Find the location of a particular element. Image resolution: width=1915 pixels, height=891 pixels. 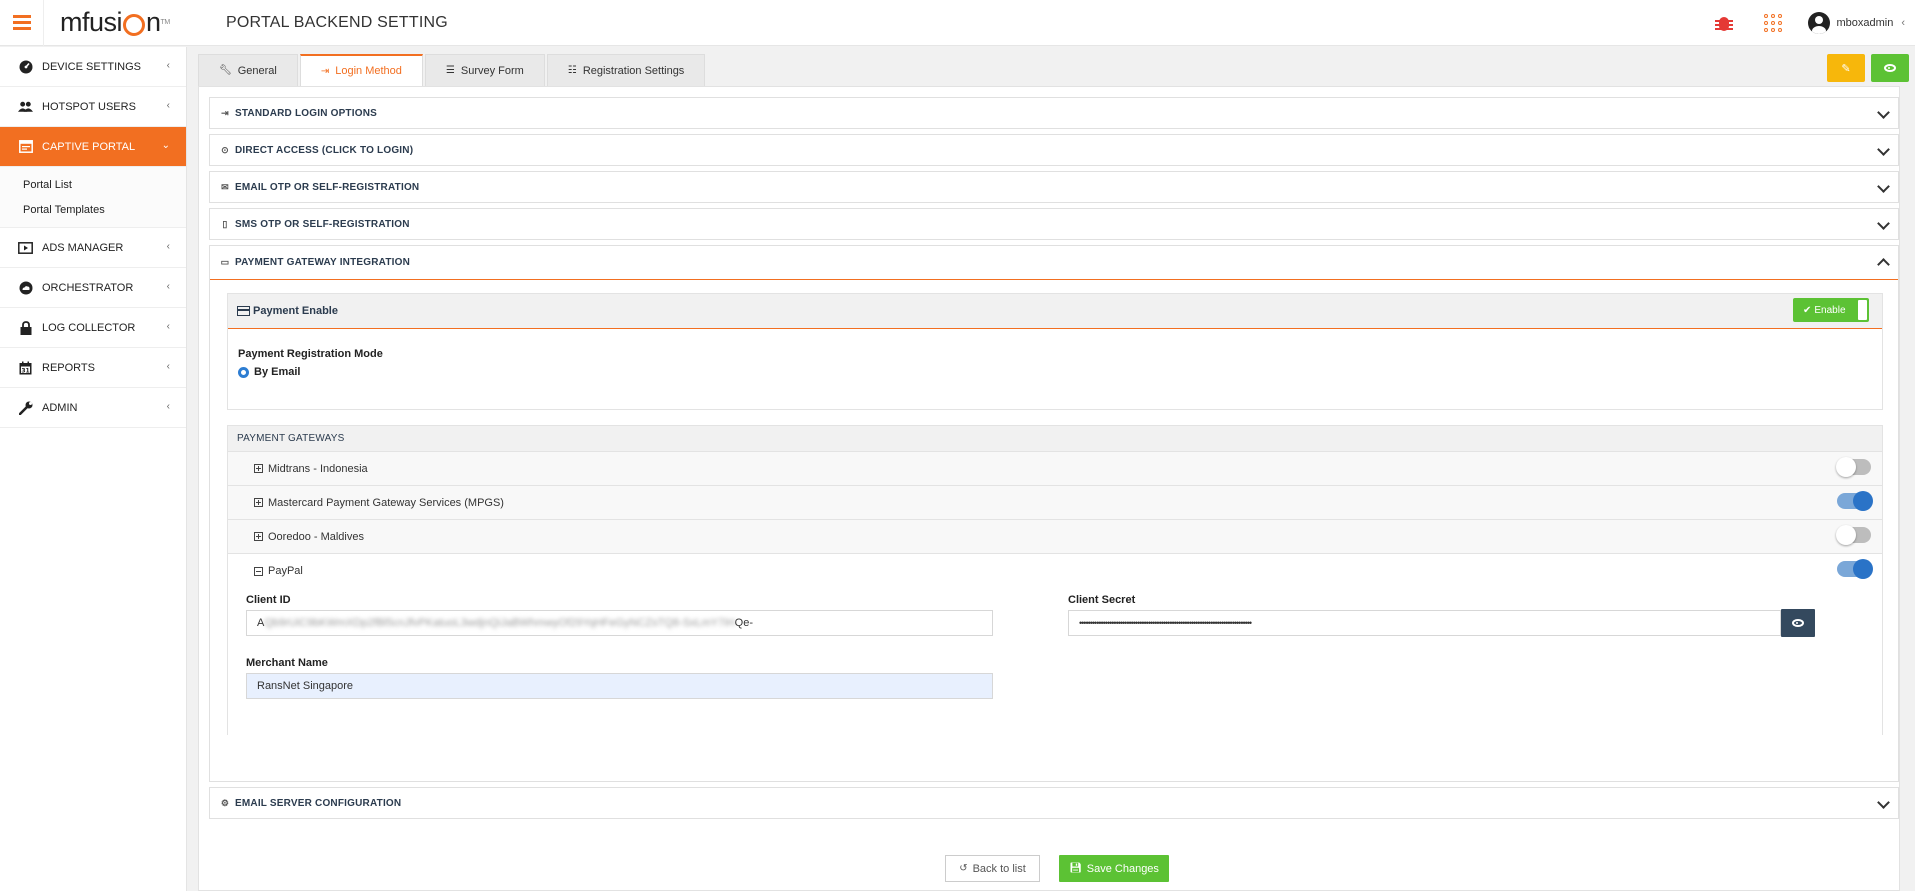

merchant-name-label: Merchant Name is located at coordinates (287, 663).